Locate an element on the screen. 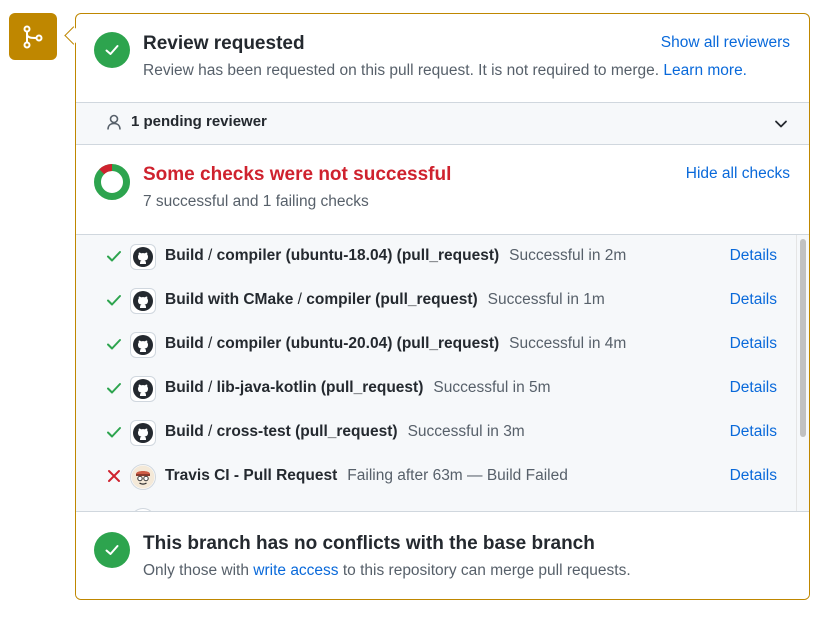 The image size is (823, 618). scrollbar-thumb is located at coordinates (803, 338).